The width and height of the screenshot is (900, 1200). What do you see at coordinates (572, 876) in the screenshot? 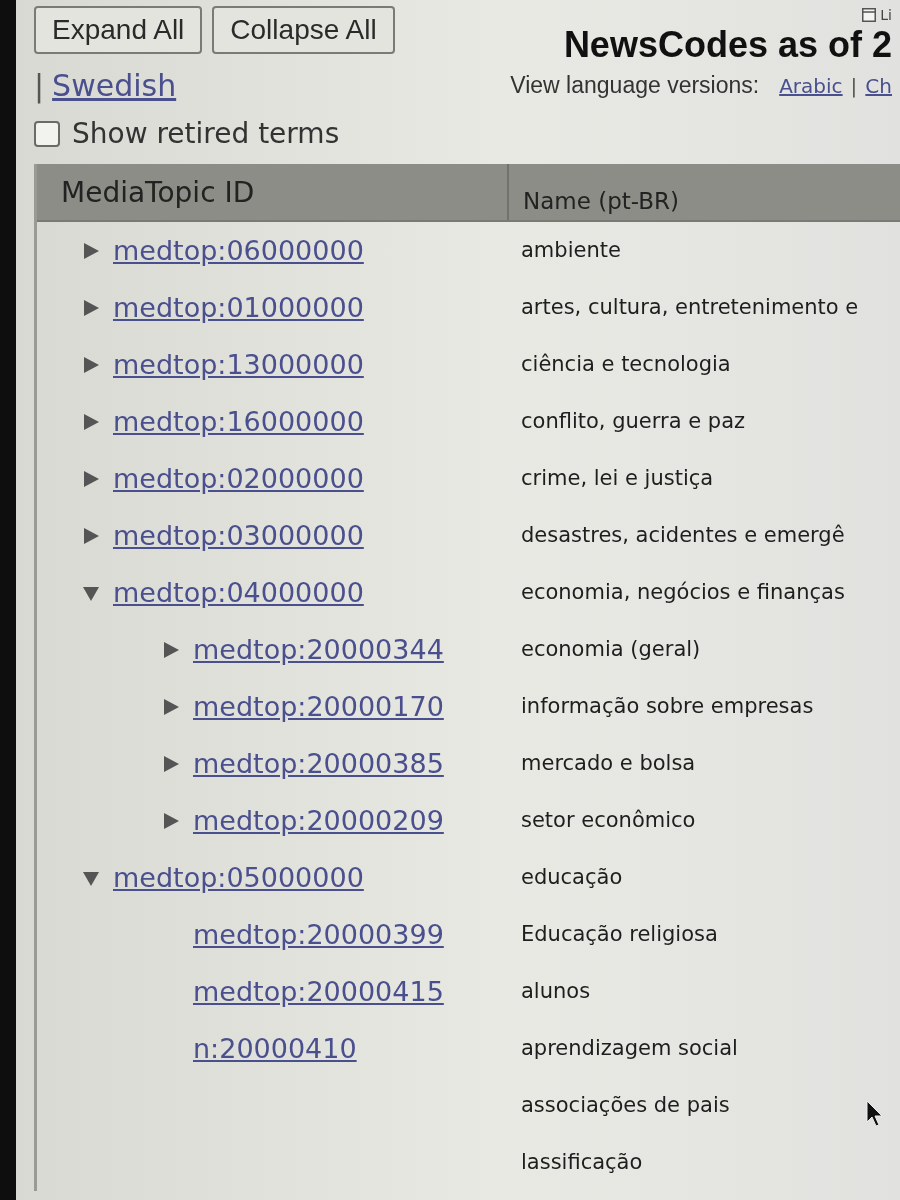
I see `topic-name: educação` at bounding box center [572, 876].